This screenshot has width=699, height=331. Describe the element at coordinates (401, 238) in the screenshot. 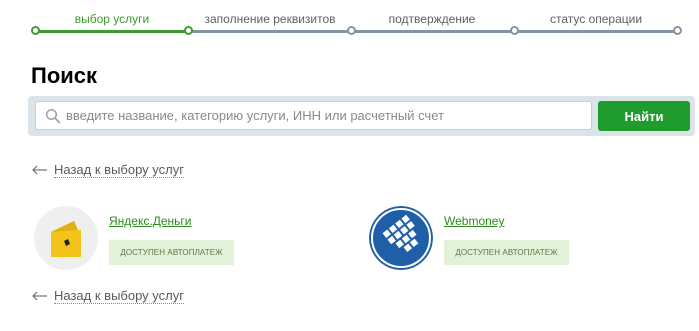

I see `webmoney-logo` at that location.